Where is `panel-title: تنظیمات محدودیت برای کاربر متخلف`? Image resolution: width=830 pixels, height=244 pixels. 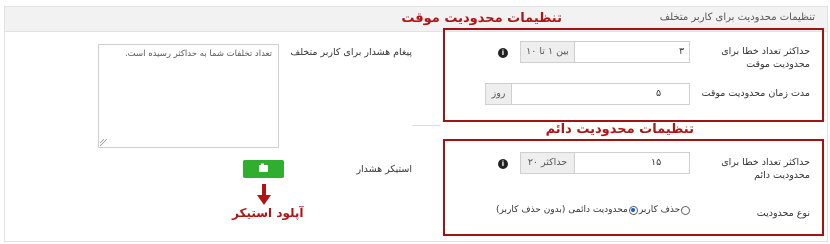 panel-title: تنظیمات محدودیت برای کاربر متخلف is located at coordinates (737, 17).